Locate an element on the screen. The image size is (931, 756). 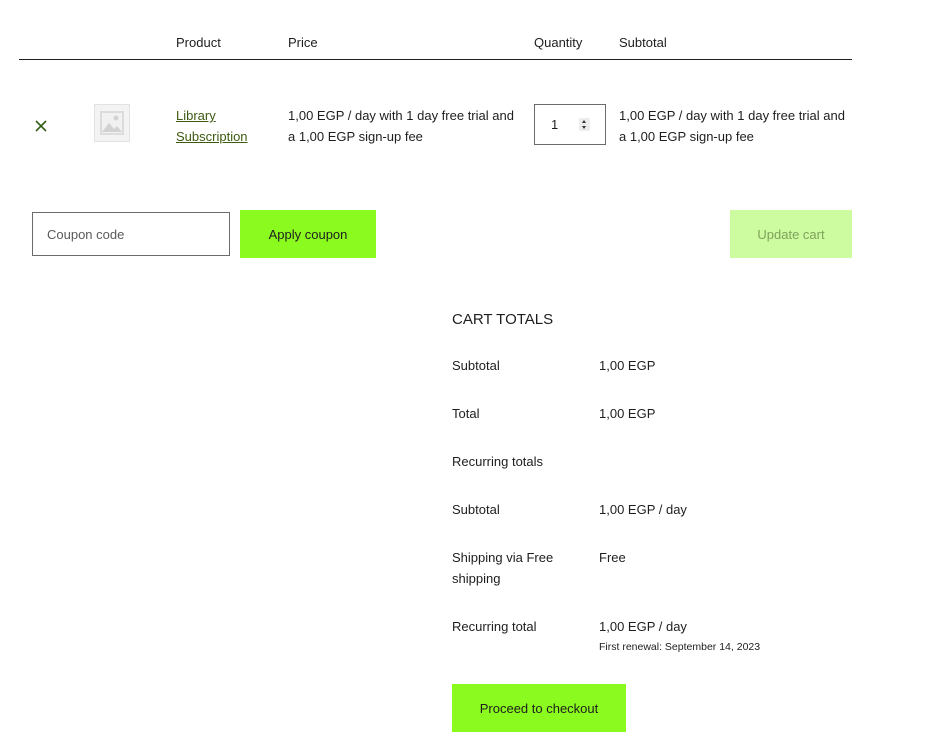
total-label: Total is located at coordinates (466, 413).